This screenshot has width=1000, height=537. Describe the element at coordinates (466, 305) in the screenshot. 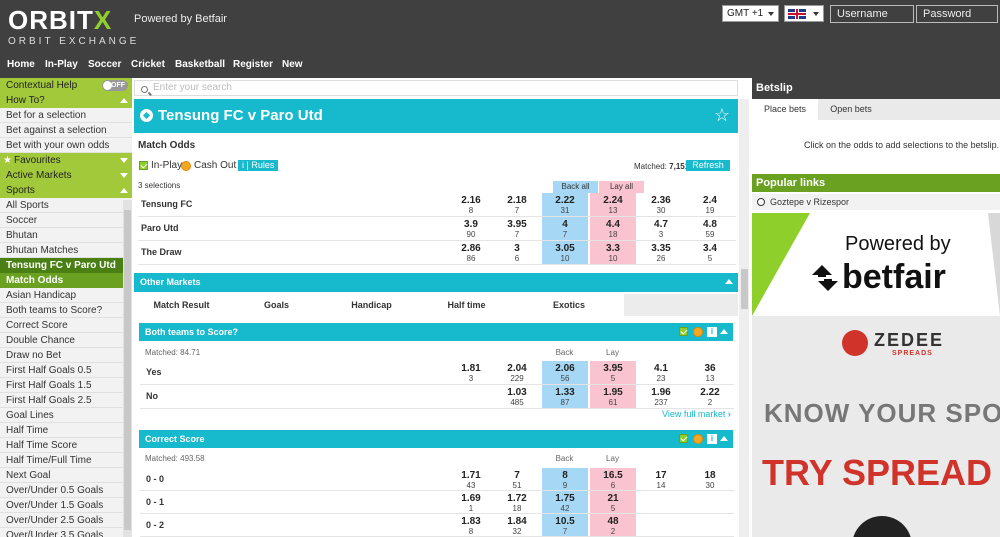

I see `tab-half-time: Half time` at that location.